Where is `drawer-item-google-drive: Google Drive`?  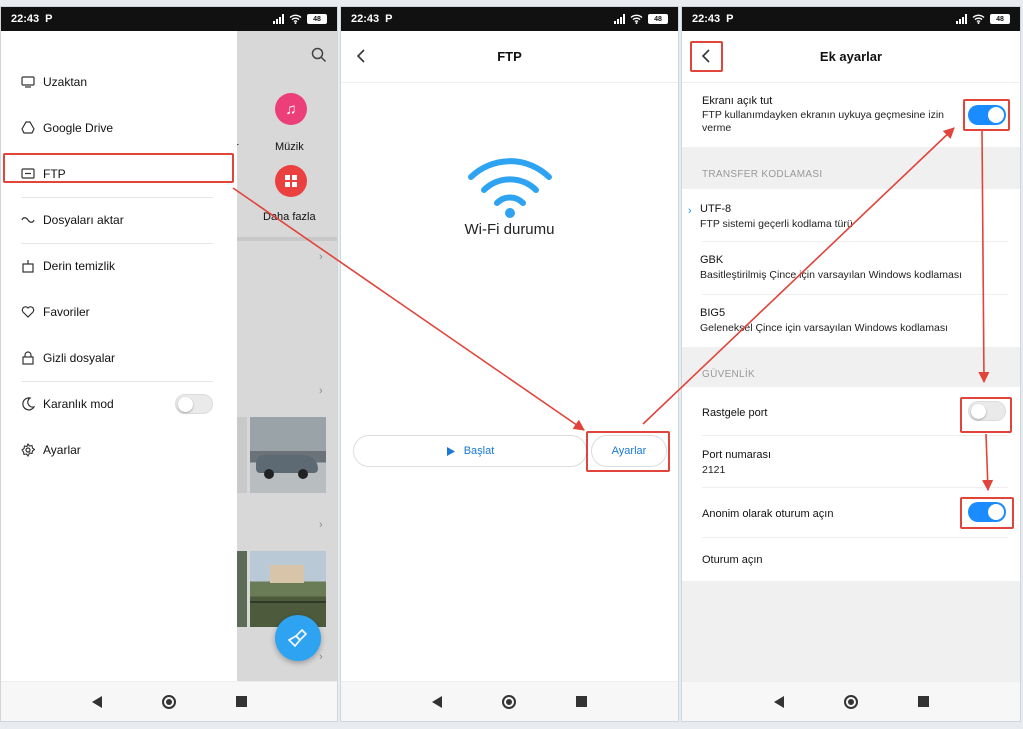 drawer-item-google-drive: Google Drive is located at coordinates (67, 128).